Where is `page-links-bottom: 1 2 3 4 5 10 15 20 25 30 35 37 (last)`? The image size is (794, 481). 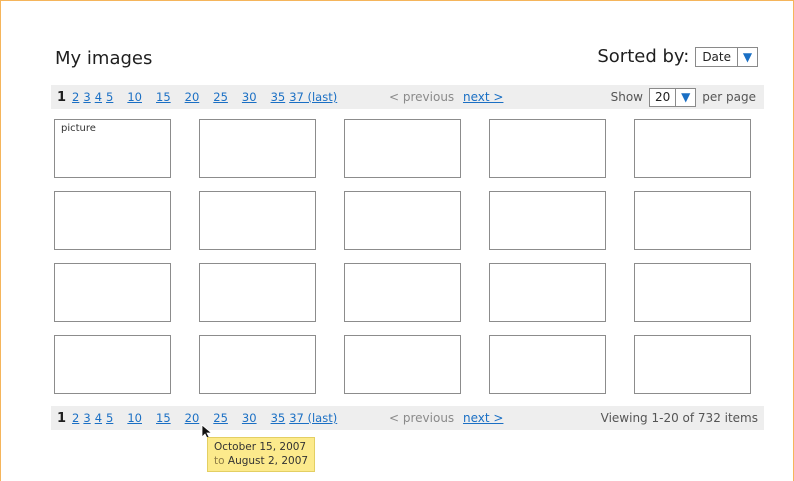 page-links-bottom: 1 2 3 4 5 10 15 20 25 30 35 37 (last) is located at coordinates (199, 418).